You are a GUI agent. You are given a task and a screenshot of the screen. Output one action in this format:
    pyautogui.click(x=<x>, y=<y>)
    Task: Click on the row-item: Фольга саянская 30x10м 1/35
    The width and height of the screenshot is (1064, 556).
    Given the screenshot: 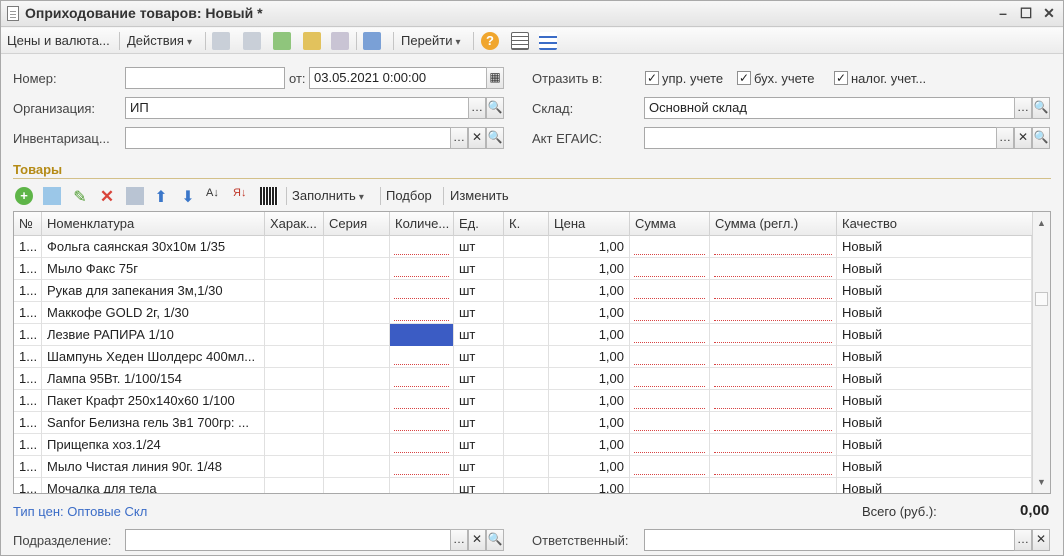 What is the action you would take?
    pyautogui.click(x=153, y=247)
    